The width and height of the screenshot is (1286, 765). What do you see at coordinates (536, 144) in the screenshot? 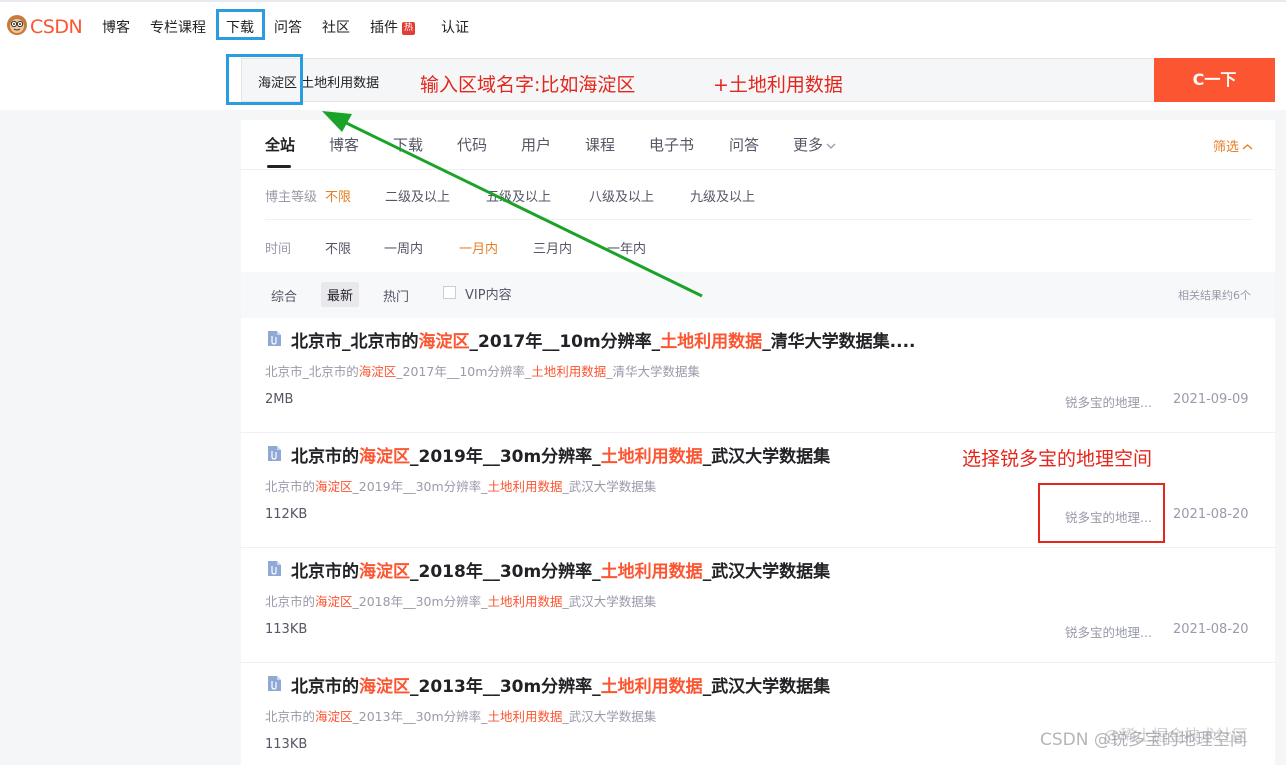
I see `tab-user: 用户` at bounding box center [536, 144].